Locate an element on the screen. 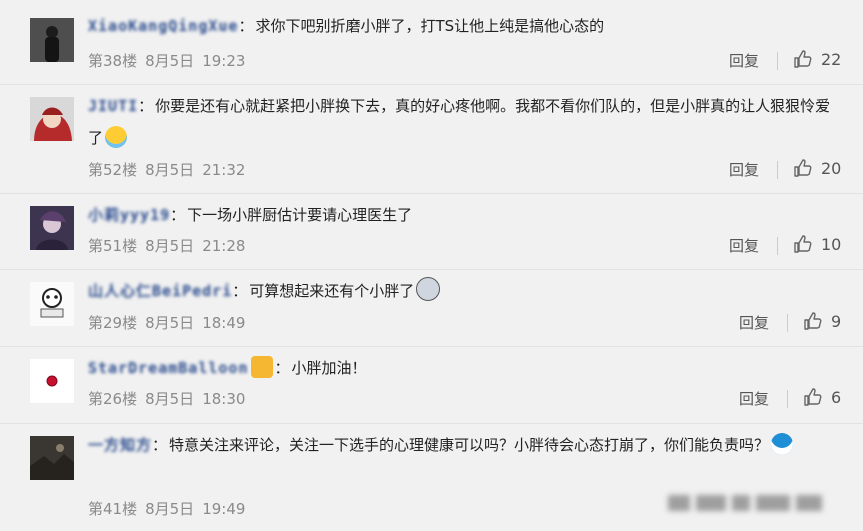 The height and width of the screenshot is (531, 863). comment-text: 下一场小胖厨估计要请心理医生了 is located at coordinates (300, 215).